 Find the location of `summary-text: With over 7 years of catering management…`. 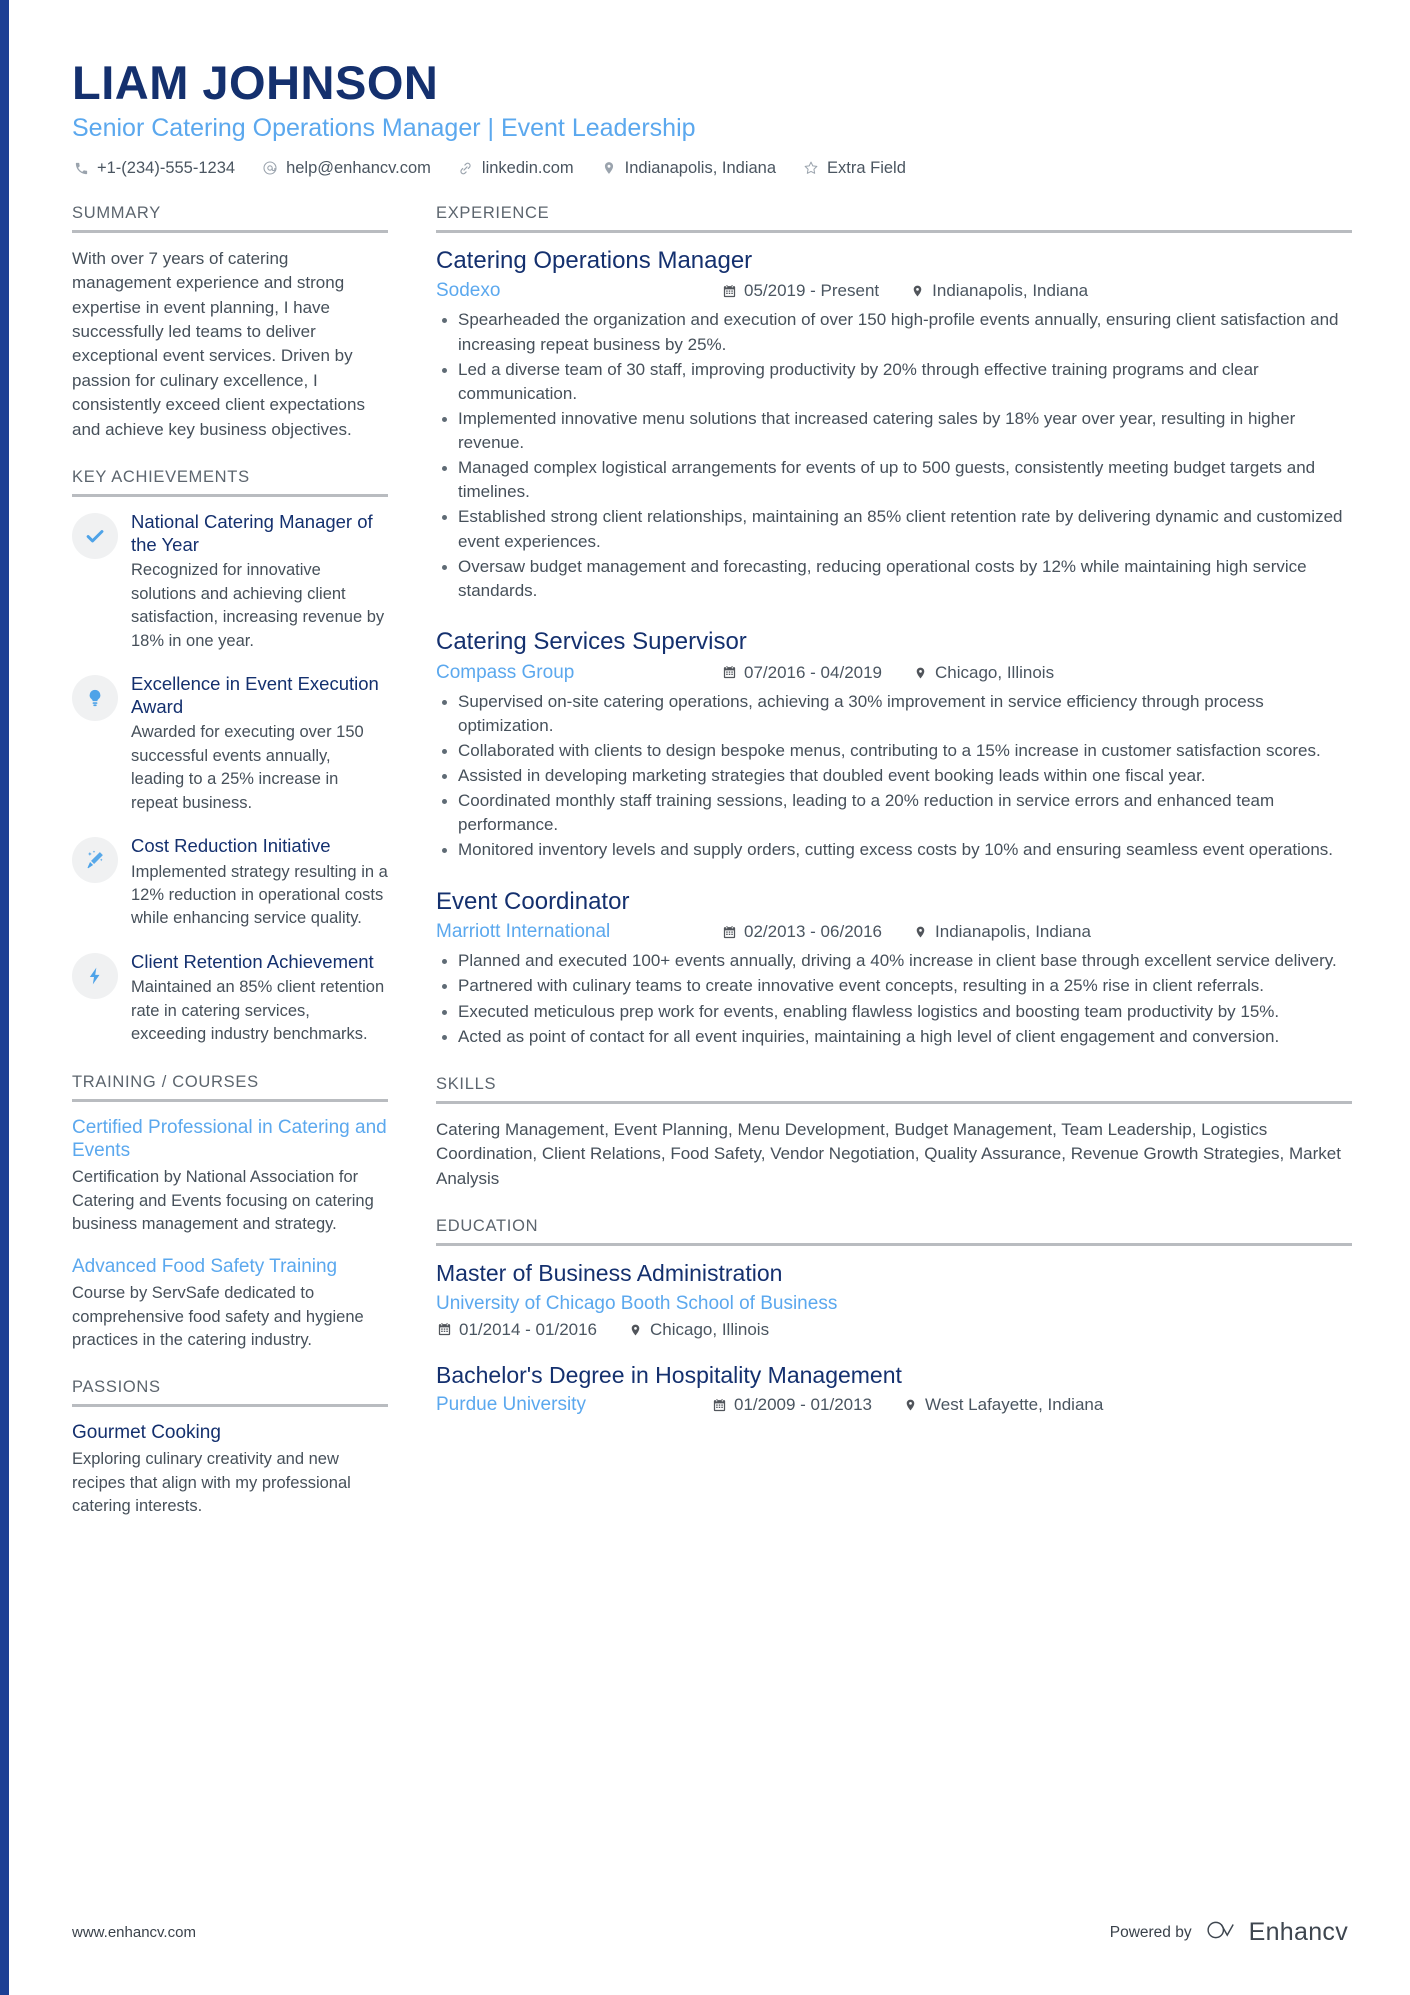

summary-text: With over 7 years of catering management… is located at coordinates (218, 343).